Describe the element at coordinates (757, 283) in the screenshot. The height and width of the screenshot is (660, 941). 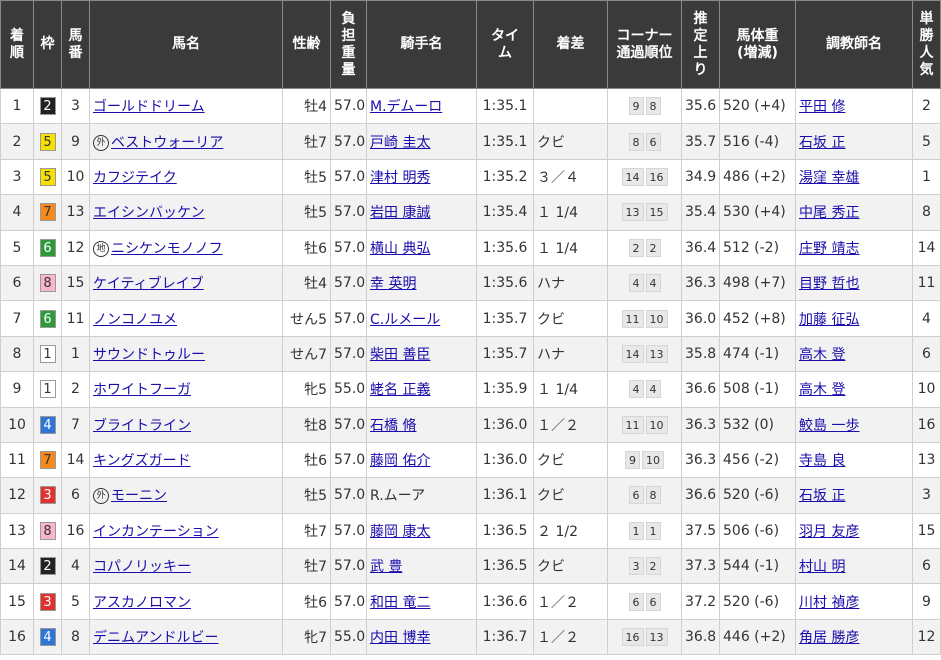
I see `body-weight-cell: 498 (+7)` at that location.